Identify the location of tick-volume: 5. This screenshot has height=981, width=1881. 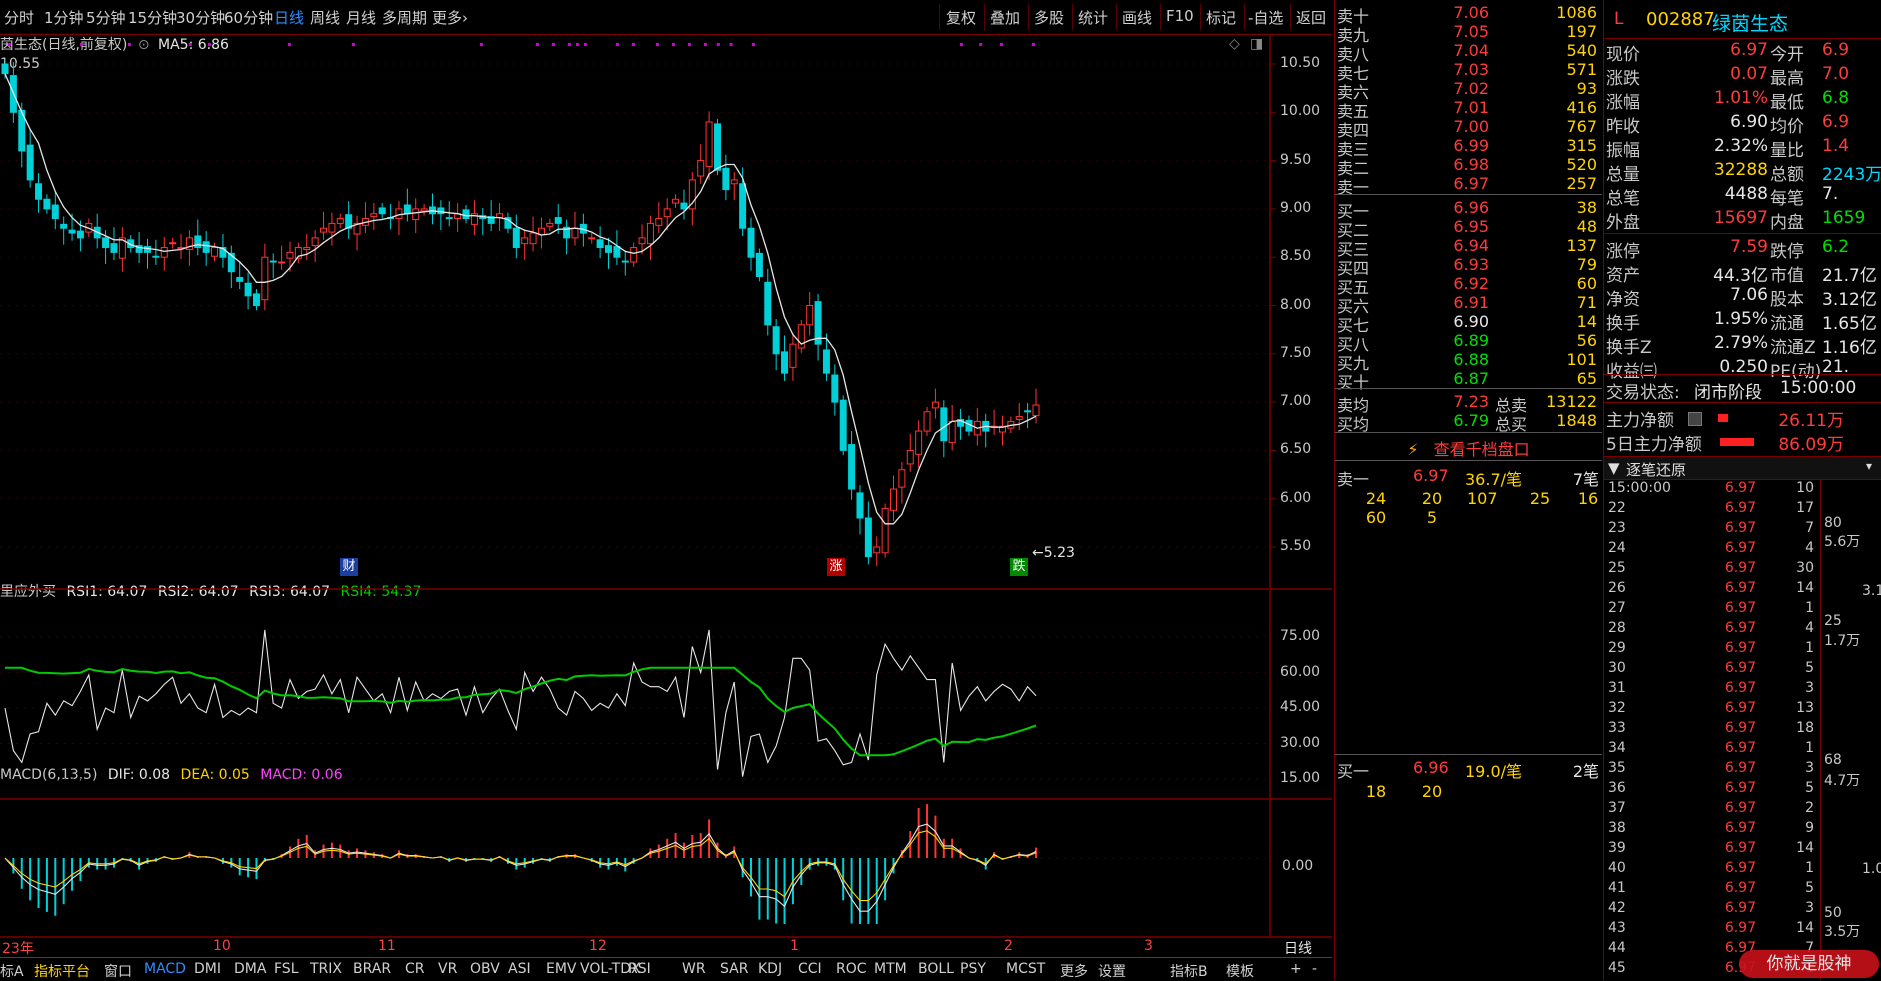
(1809, 668).